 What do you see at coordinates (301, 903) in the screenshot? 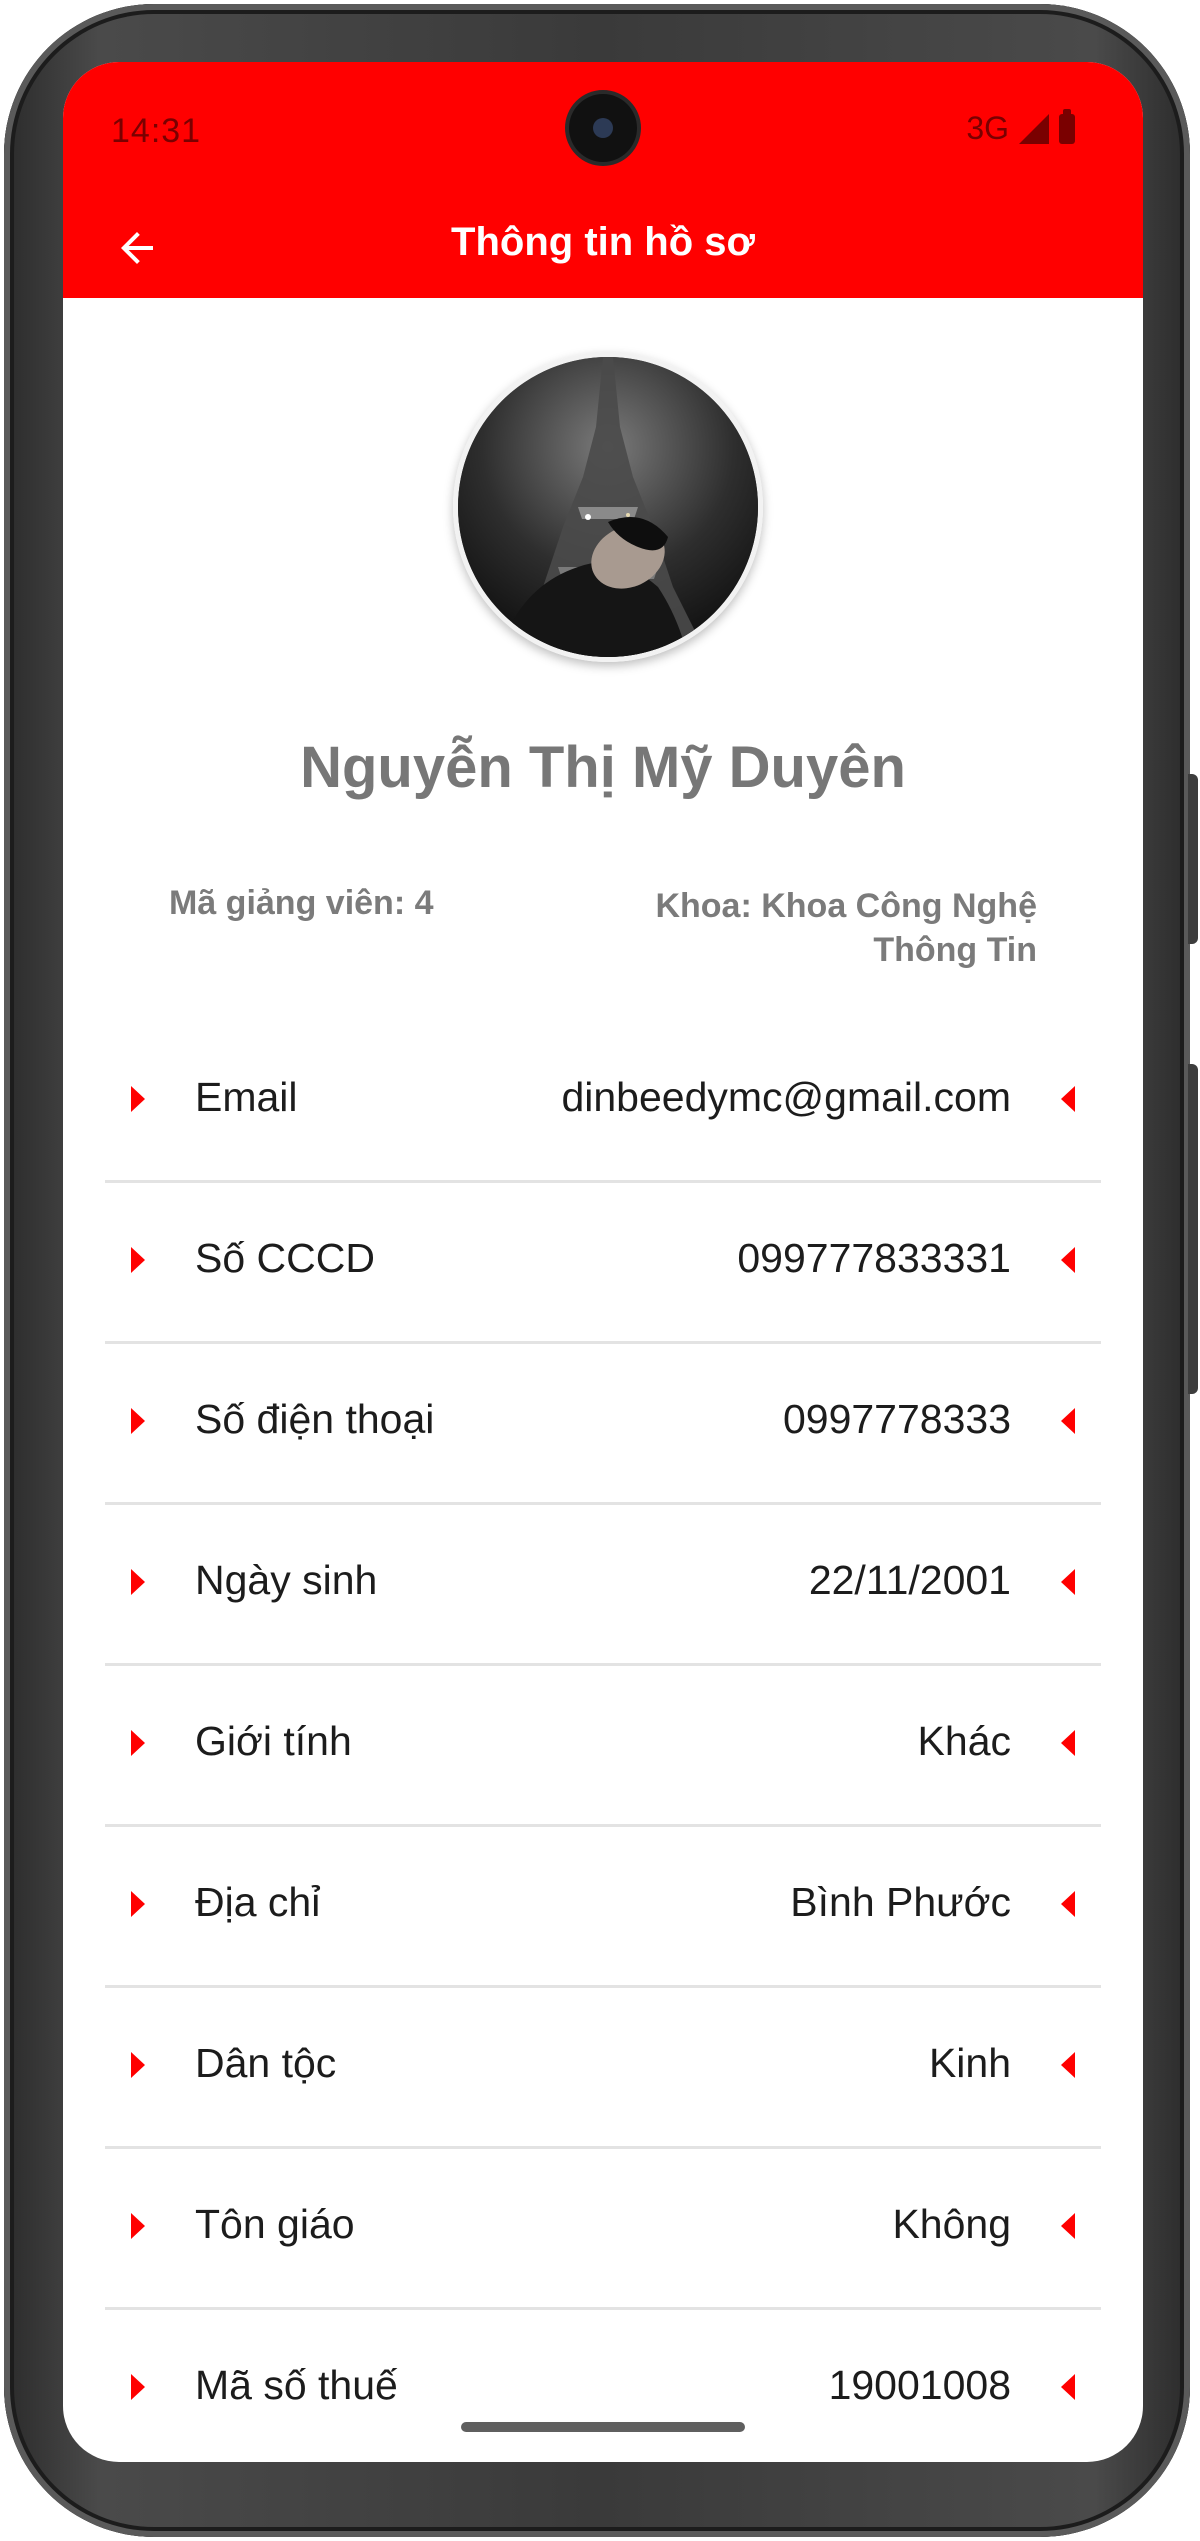
I see `lecturer-id: Mã giảng viên: 4` at bounding box center [301, 903].